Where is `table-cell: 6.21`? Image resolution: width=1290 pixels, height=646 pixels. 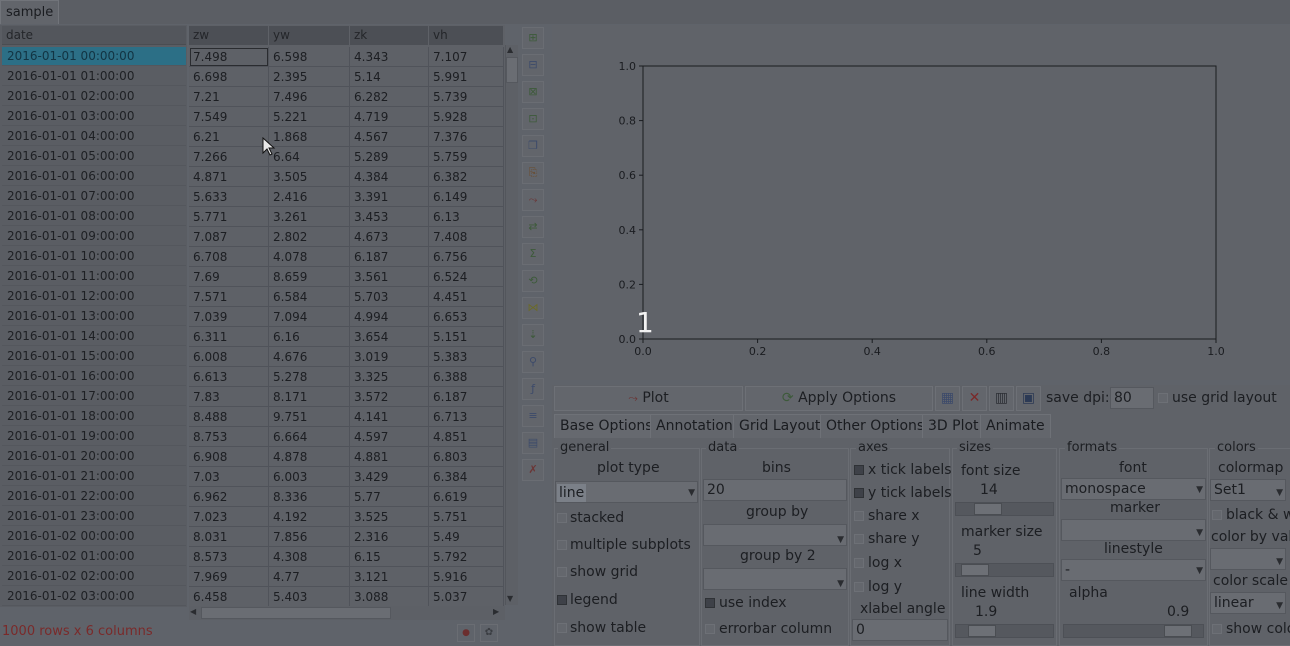
table-cell: 6.21 is located at coordinates (229, 137).